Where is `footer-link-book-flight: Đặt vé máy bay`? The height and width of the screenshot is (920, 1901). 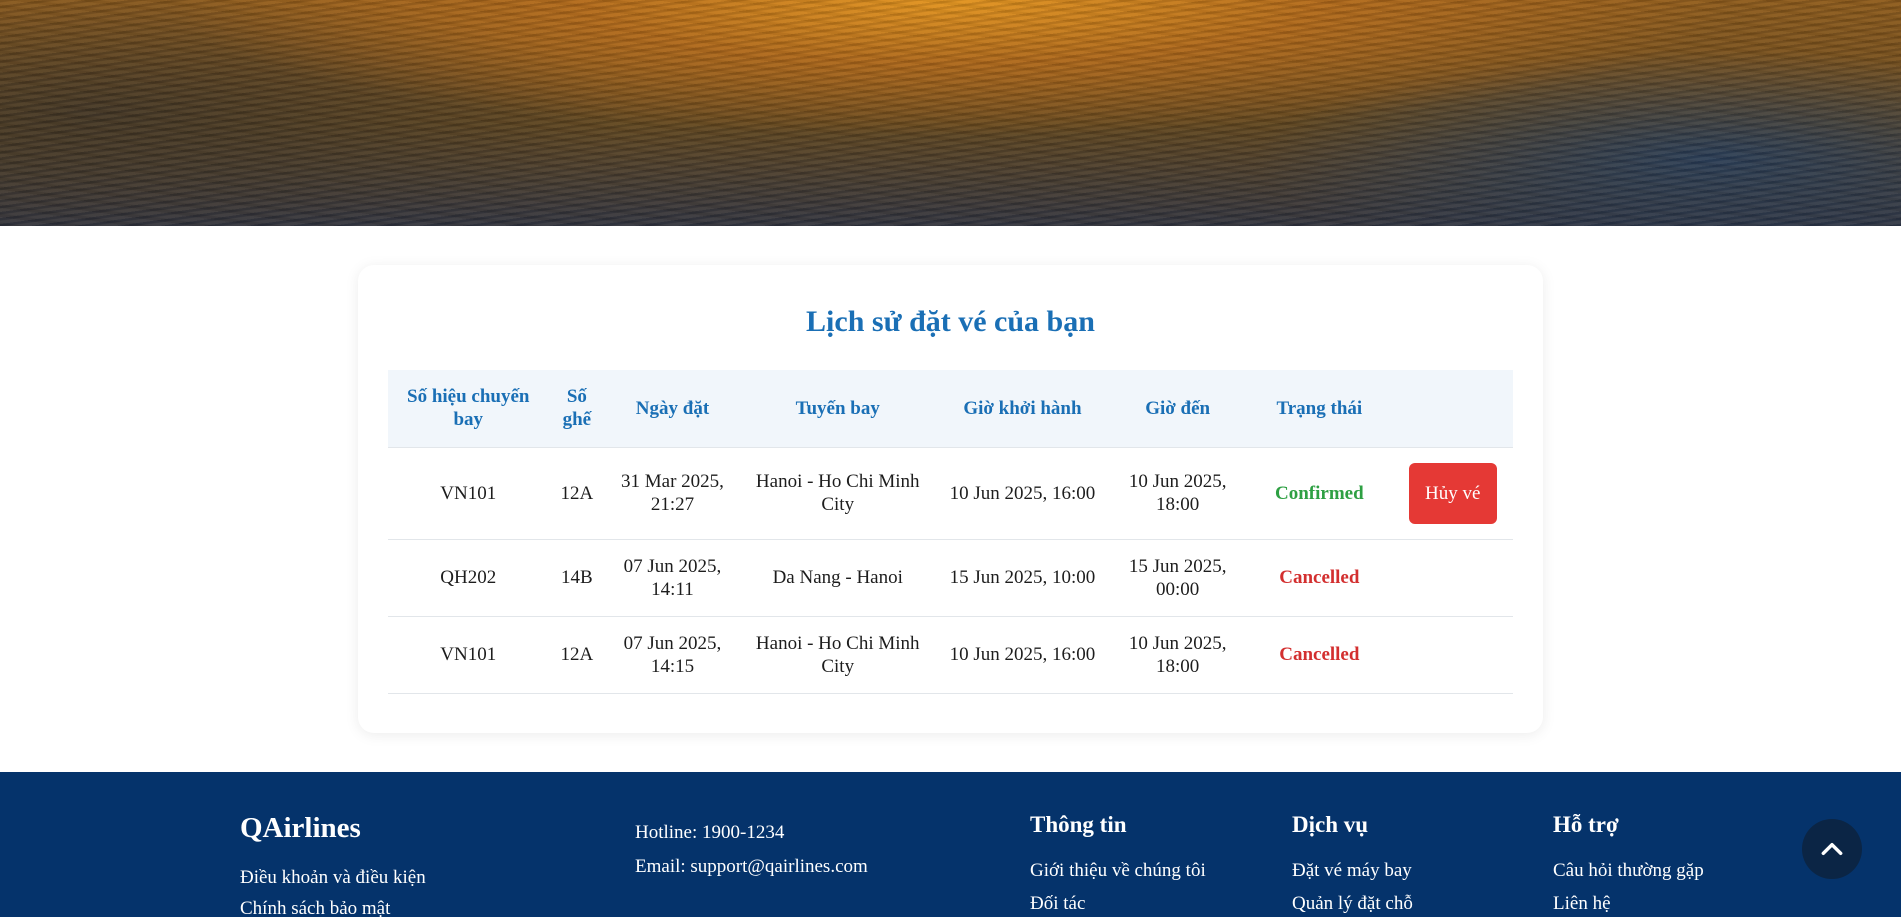 footer-link-book-flight: Đặt vé máy bay is located at coordinates (1352, 871).